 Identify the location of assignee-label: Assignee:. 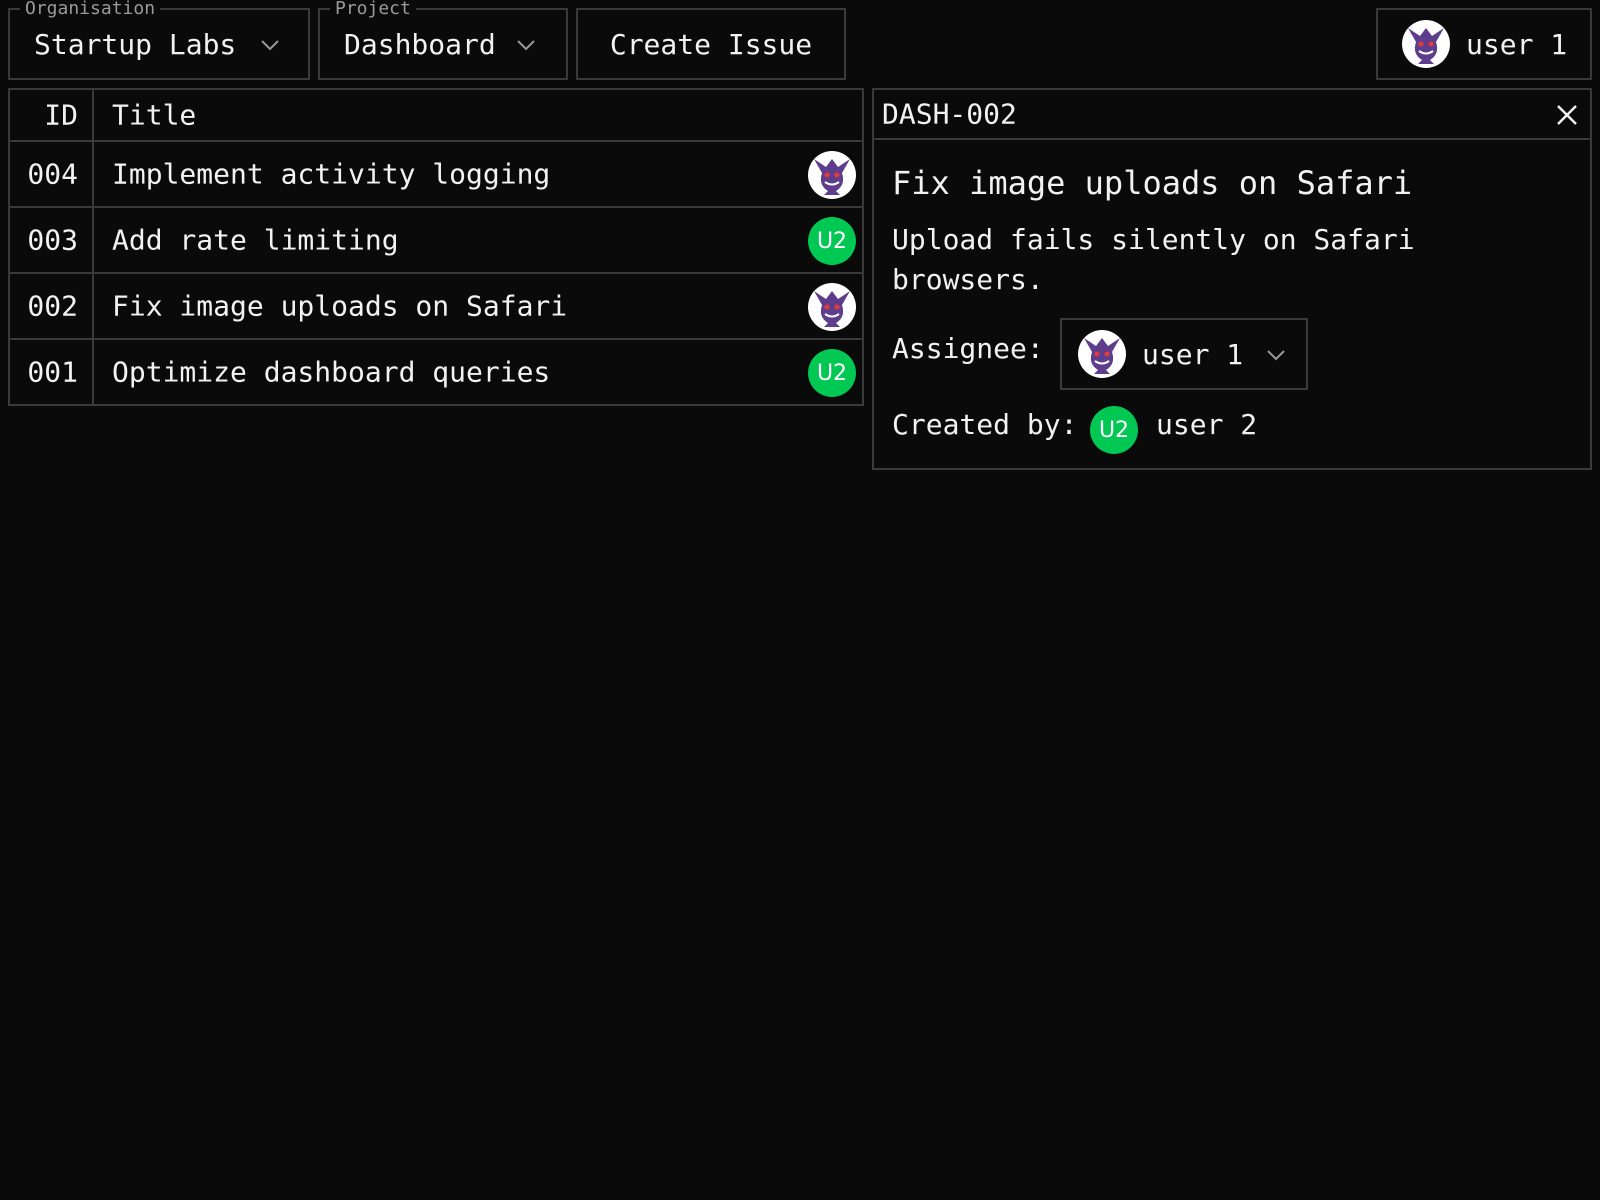
(968, 348).